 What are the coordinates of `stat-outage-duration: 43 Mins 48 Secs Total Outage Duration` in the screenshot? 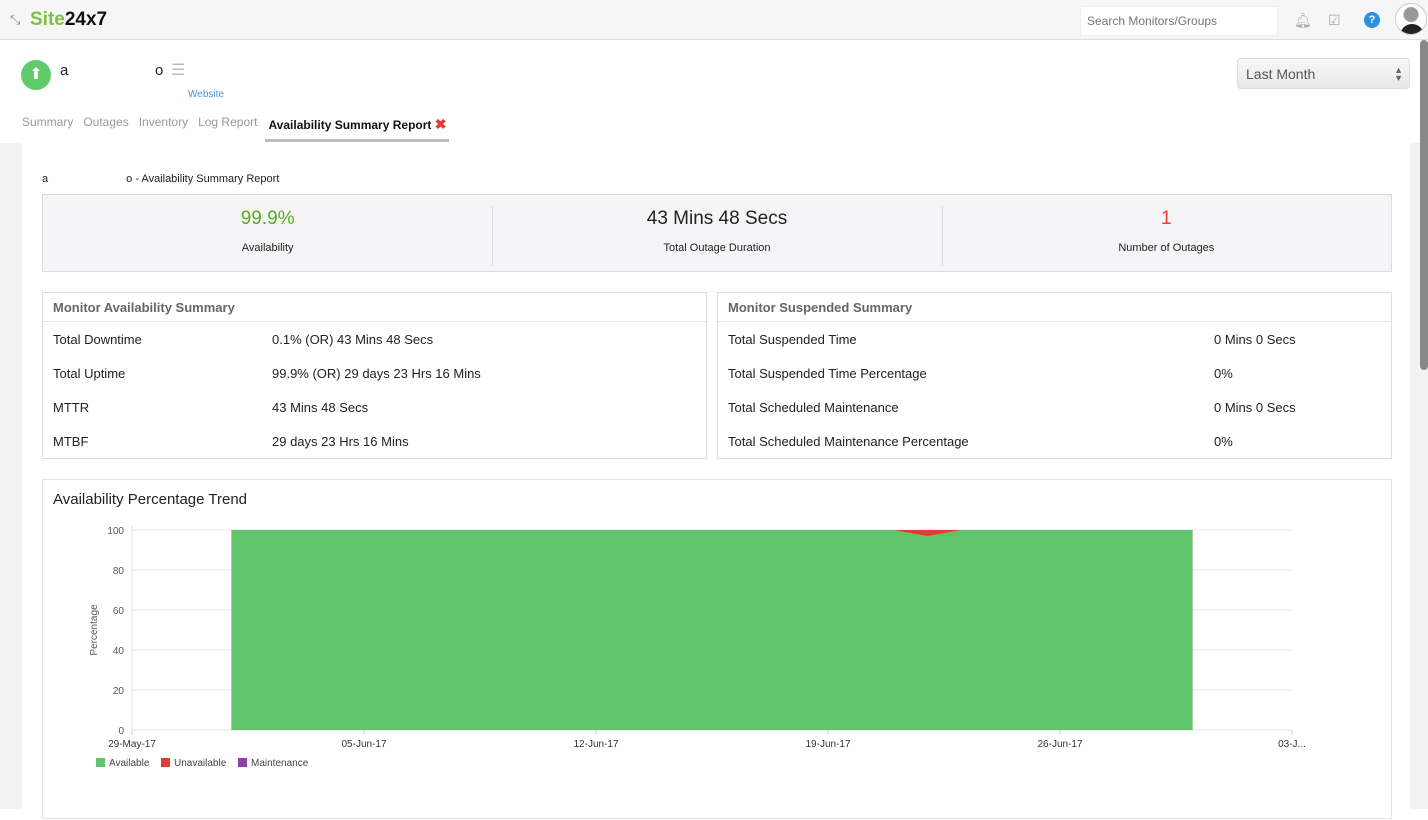 It's located at (716, 233).